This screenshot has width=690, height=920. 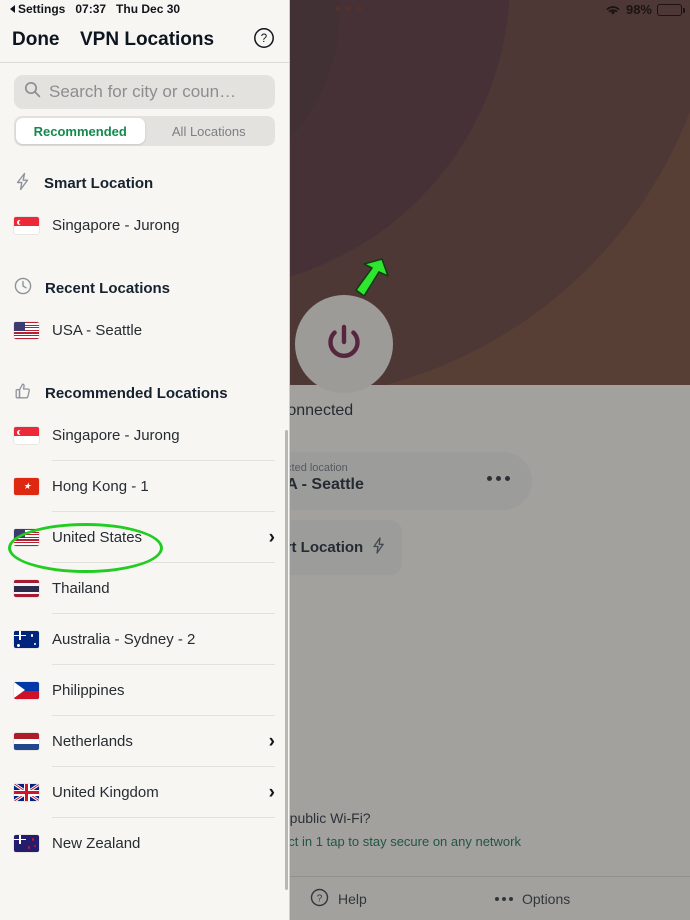 What do you see at coordinates (97, 330) in the screenshot?
I see `list-item-label: USA - Seattle` at bounding box center [97, 330].